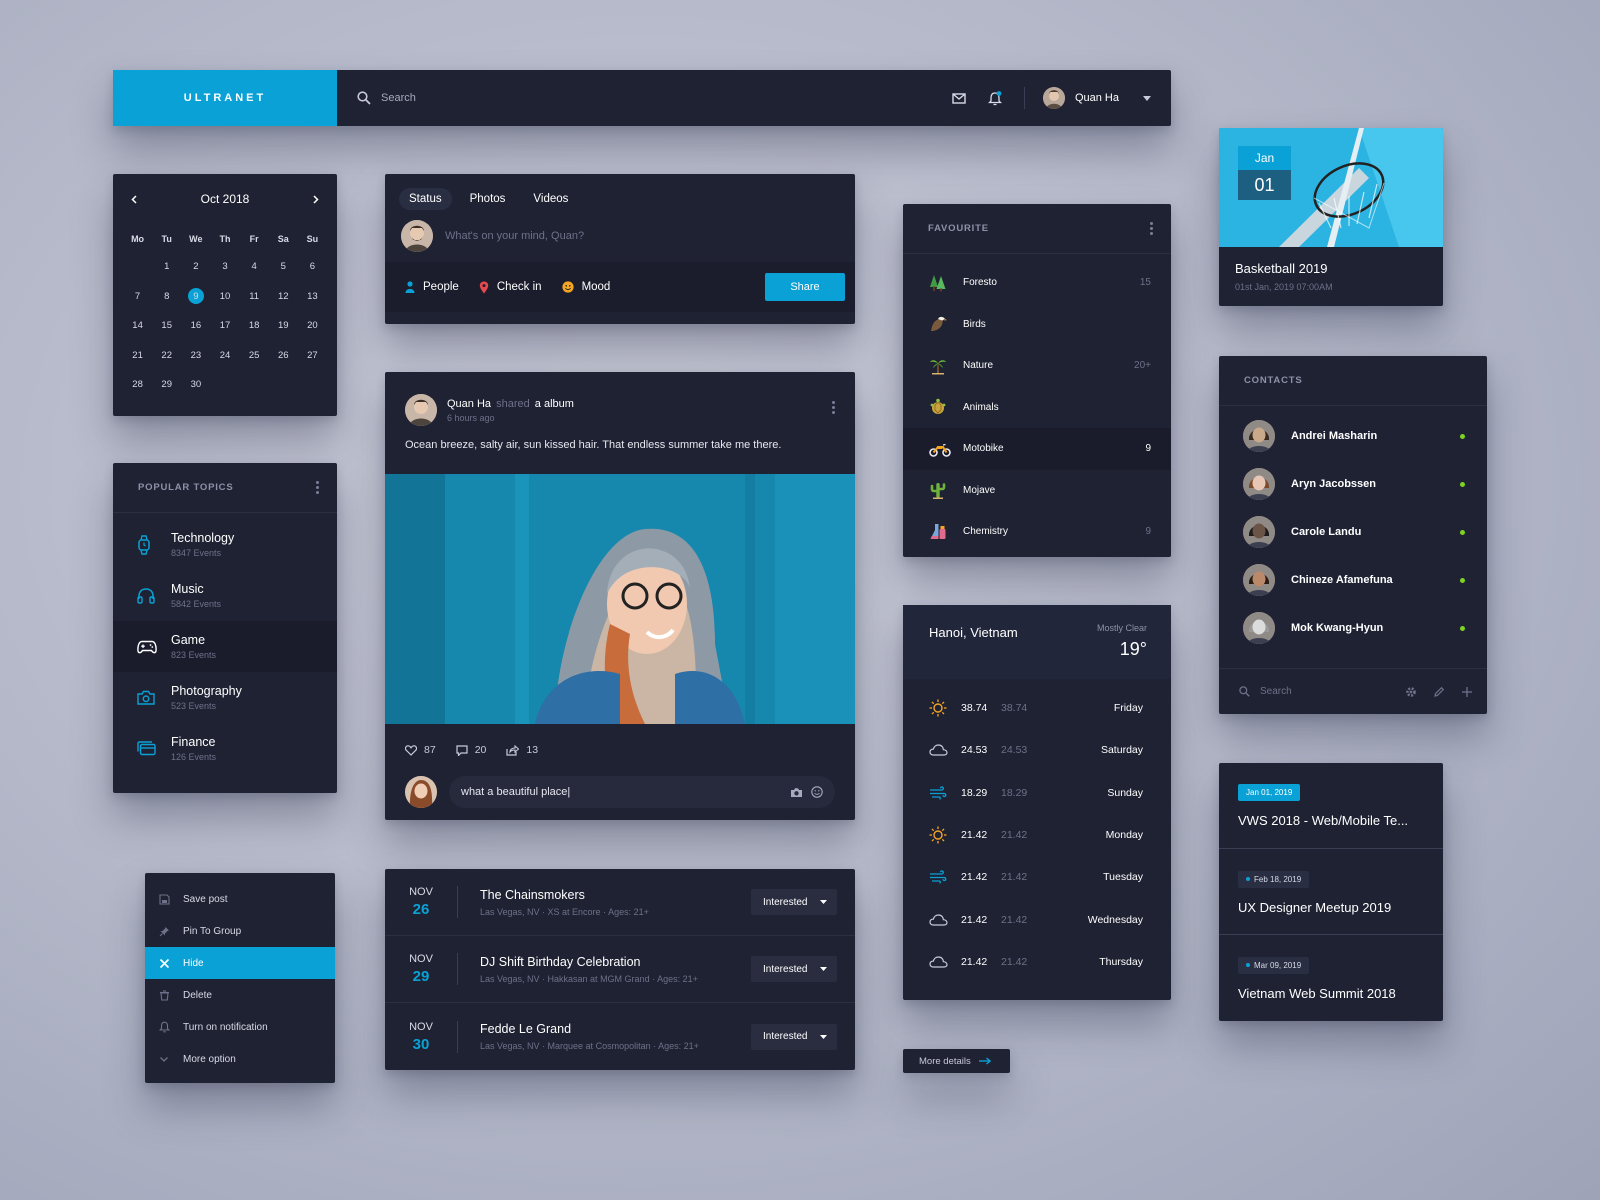  I want to click on calendar-day: 10, so click(224, 297).